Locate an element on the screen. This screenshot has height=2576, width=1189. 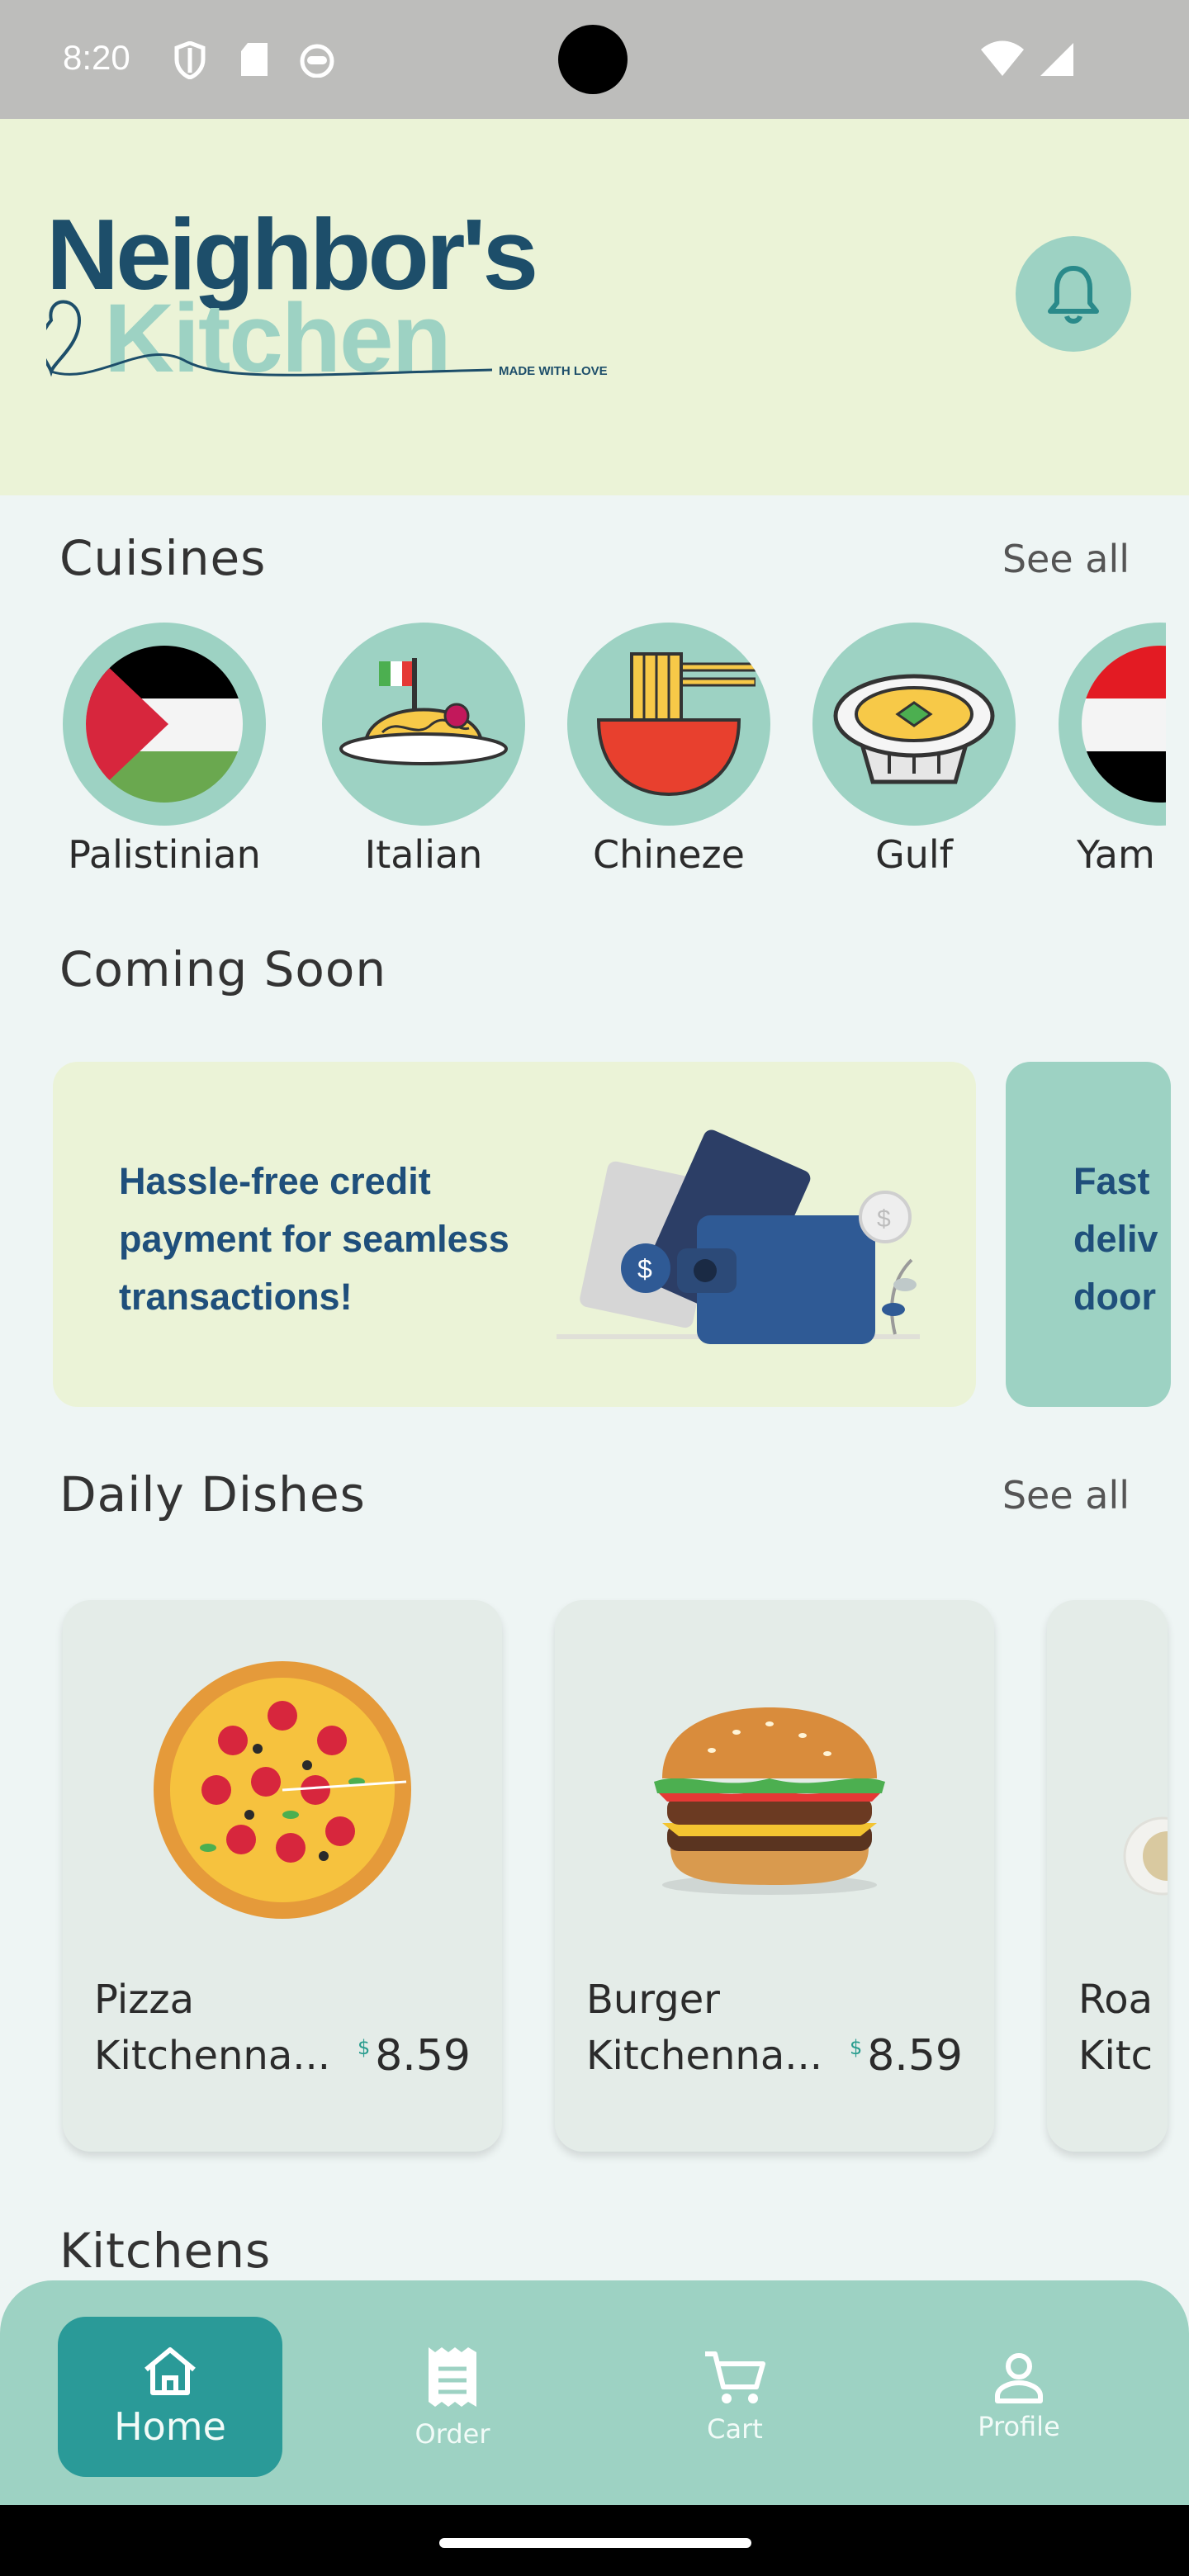
yemen-flag-icon is located at coordinates (1124, 724).